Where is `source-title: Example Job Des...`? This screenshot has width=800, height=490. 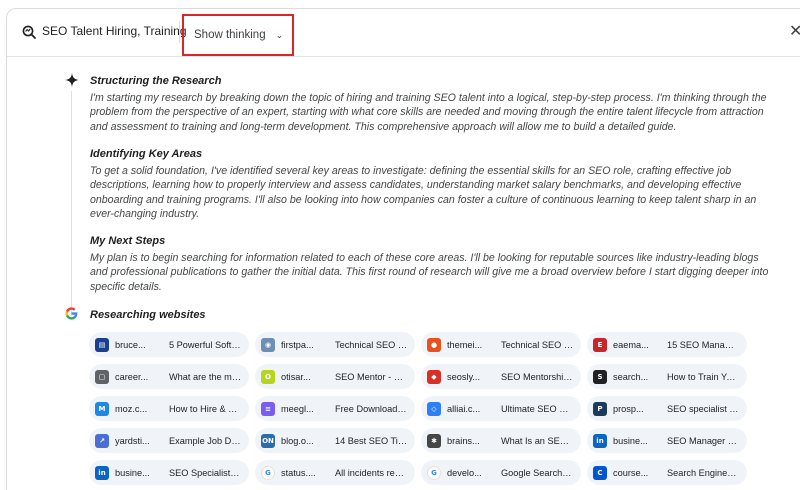
source-title: Example Job Des... is located at coordinates (205, 440).